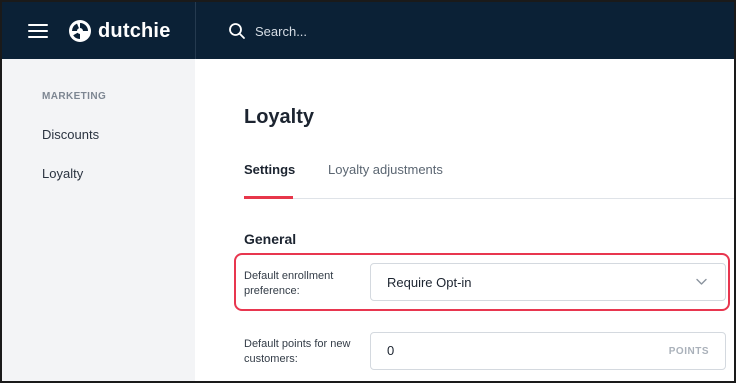  Describe the element at coordinates (297, 351) in the screenshot. I see `default-points-label: Default points for new customers:` at that location.